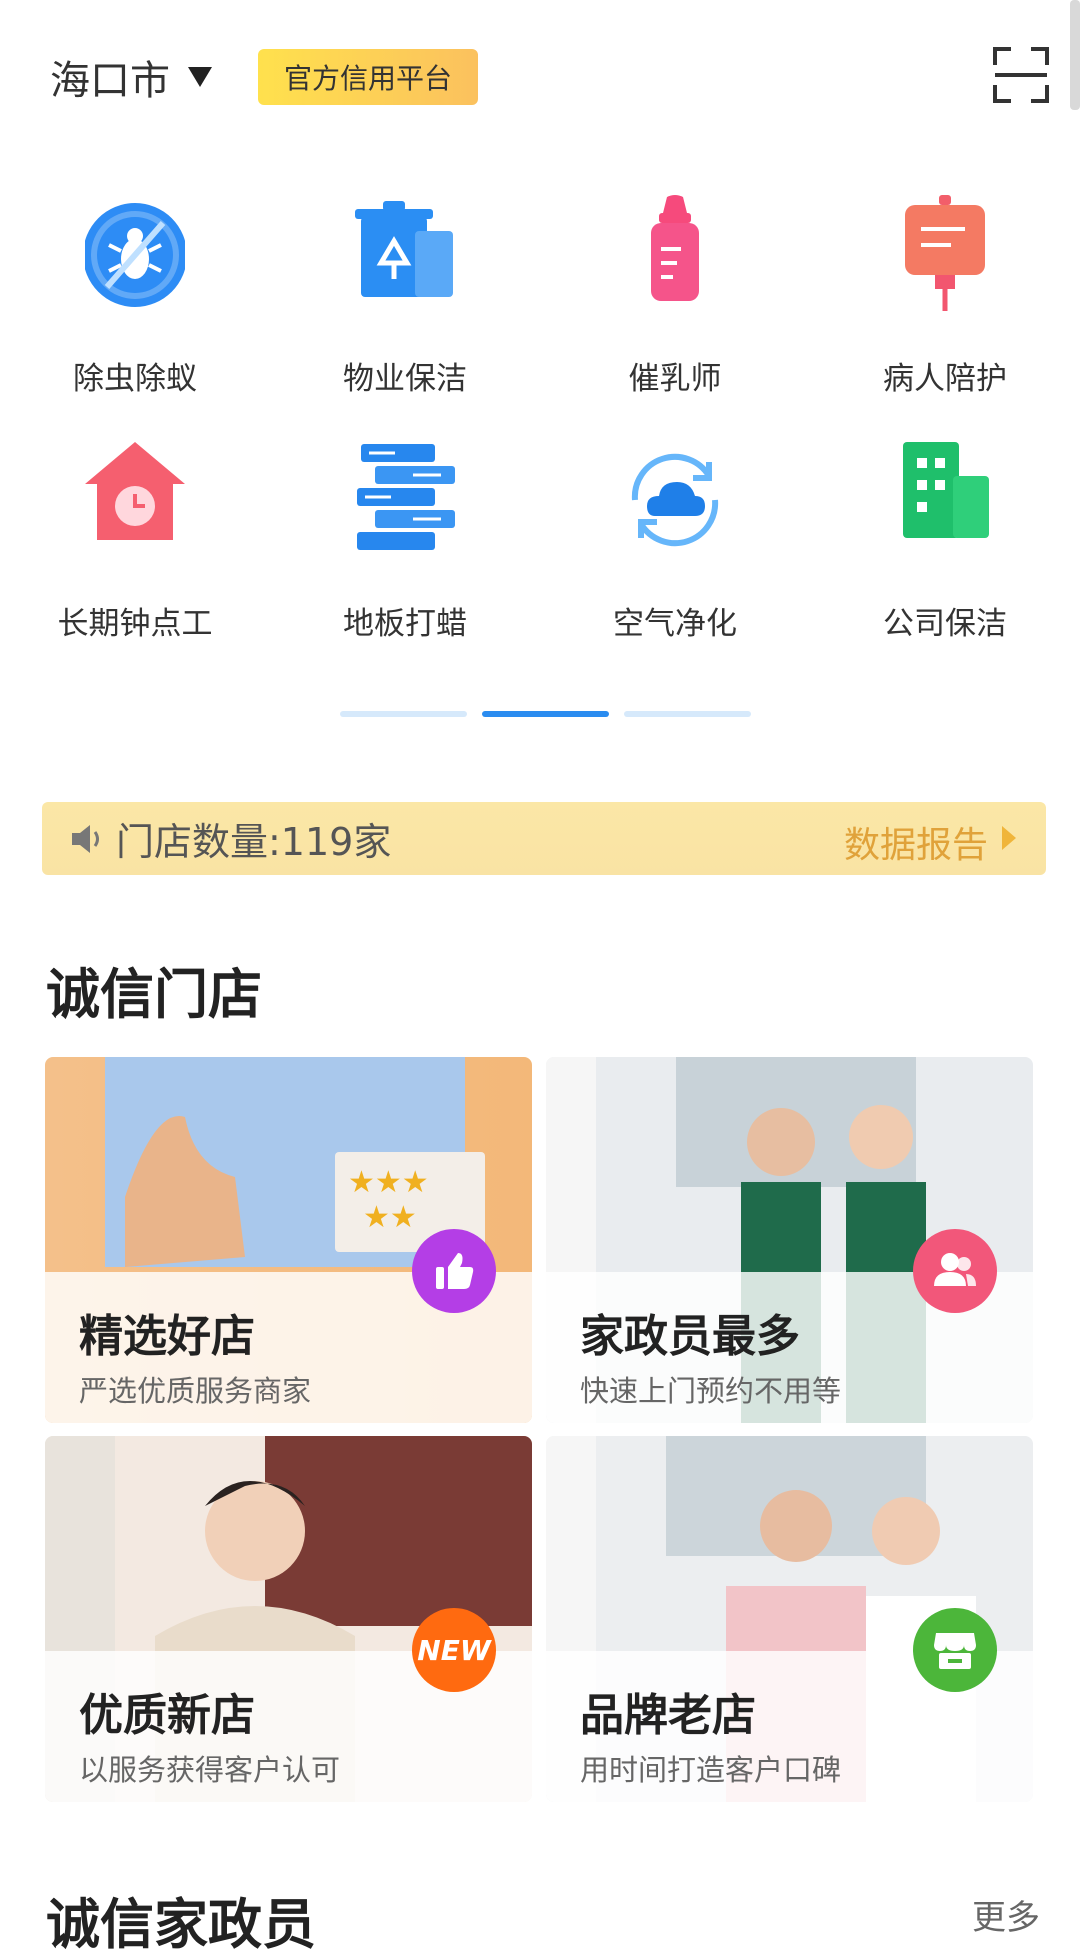  What do you see at coordinates (195, 1391) in the screenshot?
I see `card-subtitle: 严选优质服务商家` at bounding box center [195, 1391].